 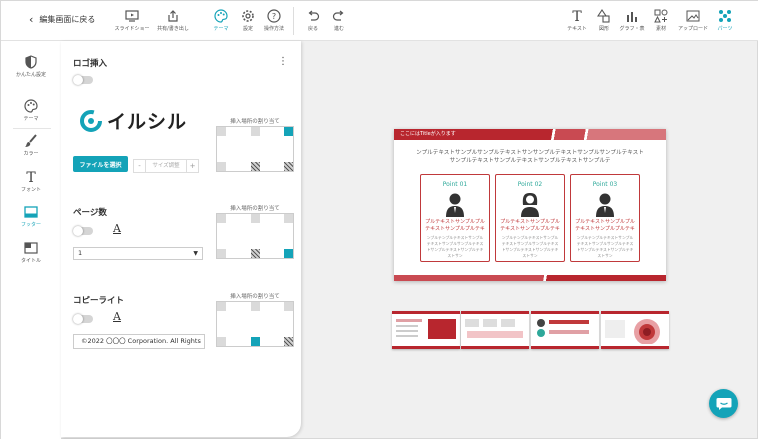 What do you see at coordinates (725, 29) in the screenshot?
I see `parts-label: パーツ` at bounding box center [725, 29].